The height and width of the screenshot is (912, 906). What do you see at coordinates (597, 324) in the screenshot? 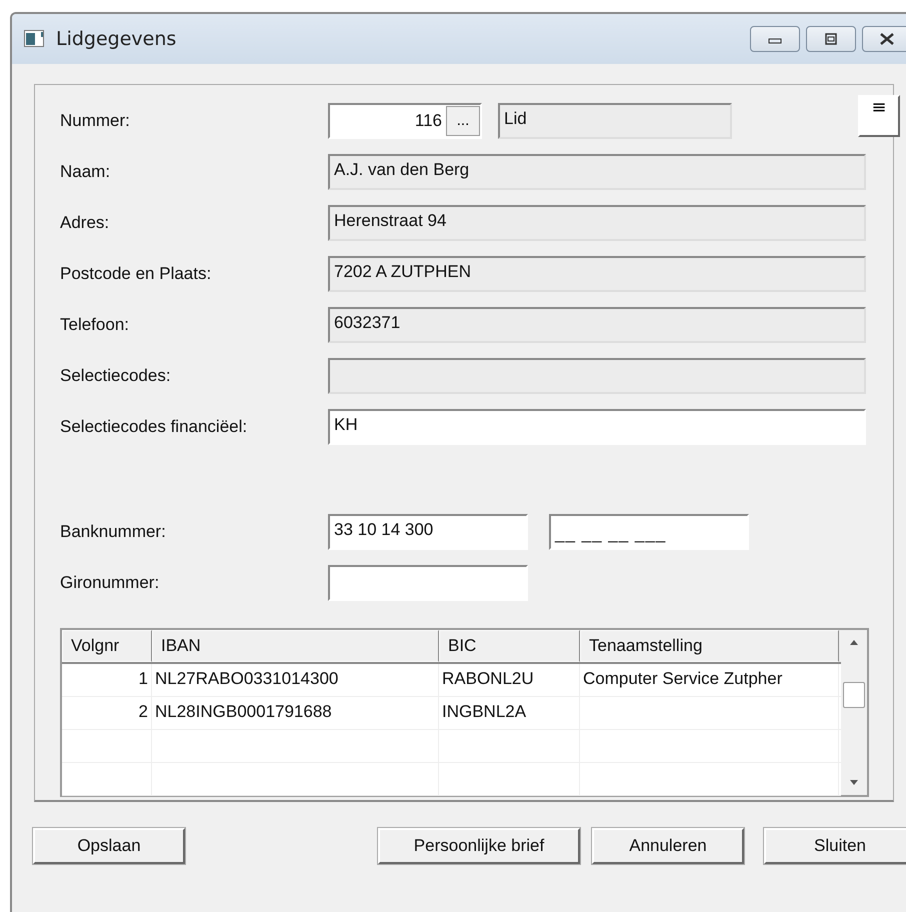
I see `input-field: 6032371` at bounding box center [597, 324].